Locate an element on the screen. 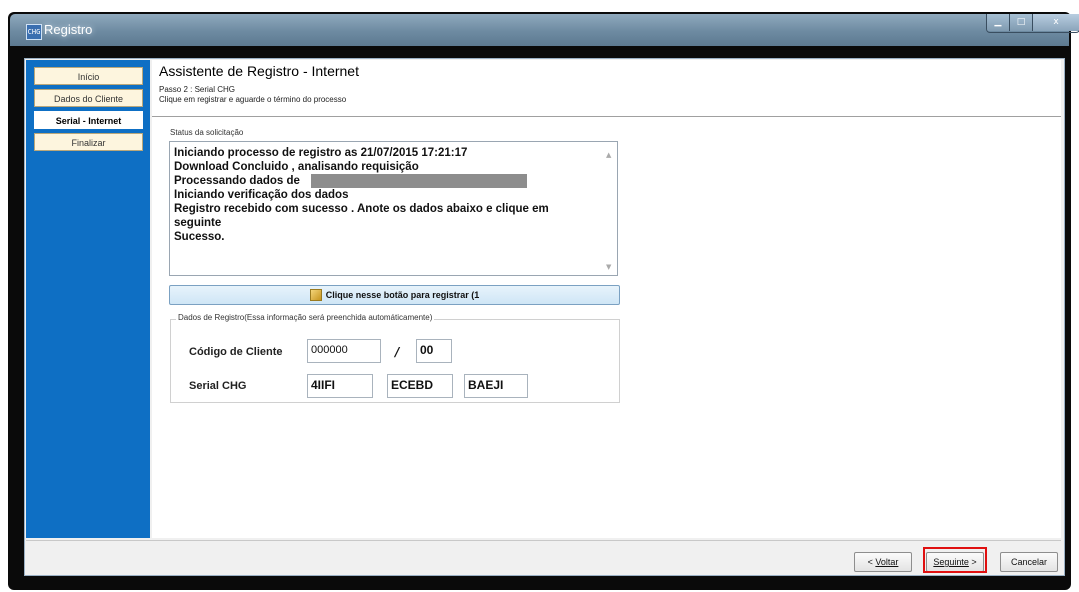 The height and width of the screenshot is (592, 1079). pencil-icon is located at coordinates (315, 295).